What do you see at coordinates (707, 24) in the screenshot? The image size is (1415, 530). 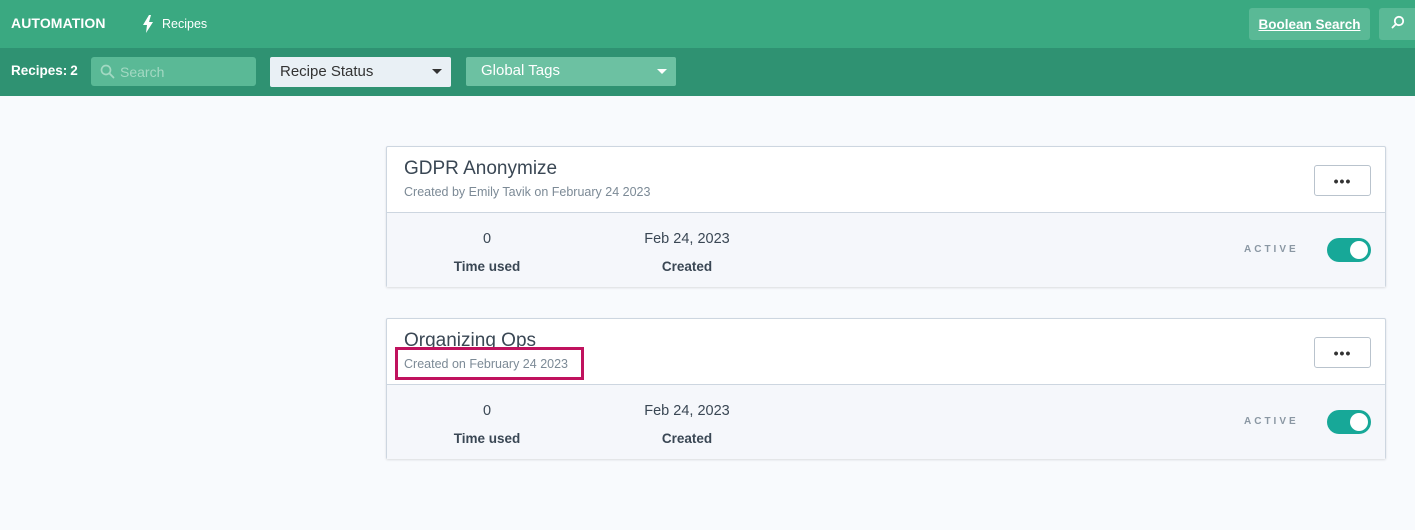 I see `top-nav-bar: AUTOMATION Recipes Boolean Search` at bounding box center [707, 24].